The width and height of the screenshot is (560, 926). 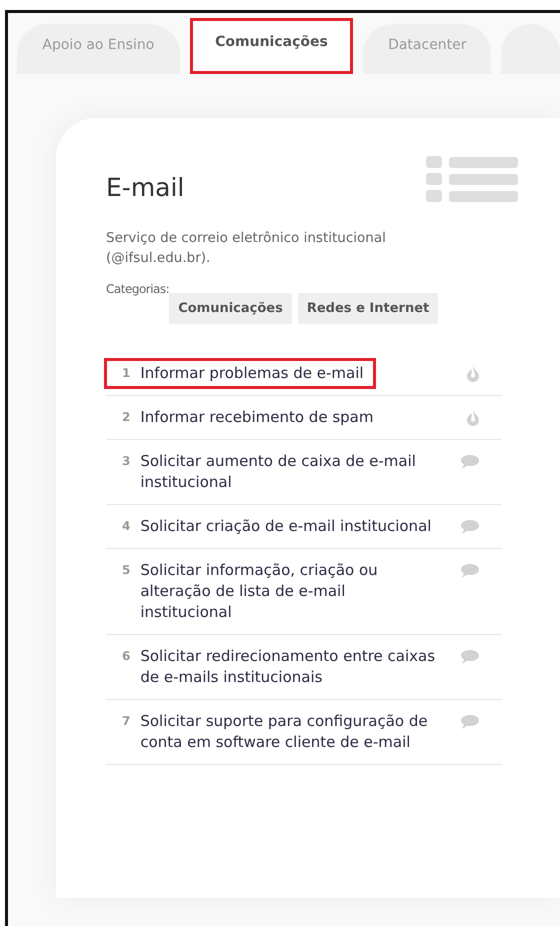 What do you see at coordinates (259, 591) in the screenshot?
I see `item-title: Solicitar informação, criação ou alteração de lista de e-mail institucional` at bounding box center [259, 591].